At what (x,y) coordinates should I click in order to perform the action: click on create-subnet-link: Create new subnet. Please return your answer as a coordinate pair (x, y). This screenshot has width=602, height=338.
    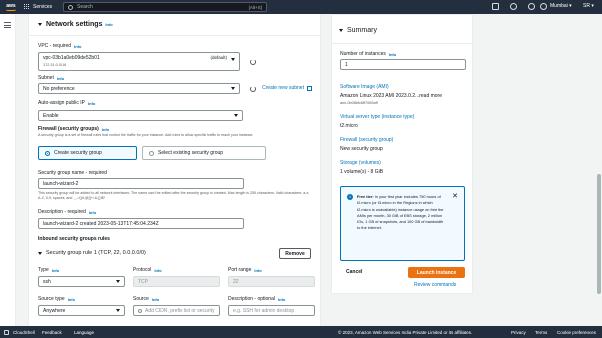
    Looking at the image, I should click on (287, 88).